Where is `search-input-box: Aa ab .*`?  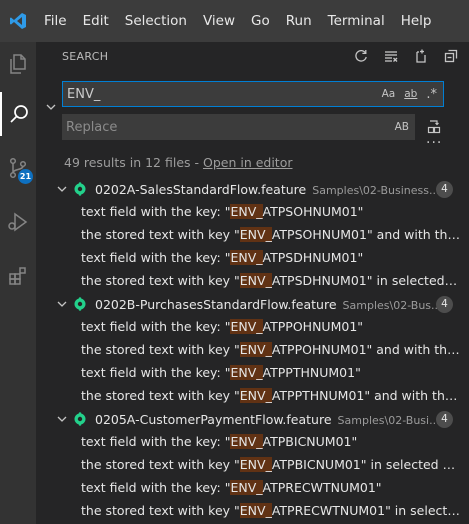 search-input-box: Aa ab .* is located at coordinates (253, 94).